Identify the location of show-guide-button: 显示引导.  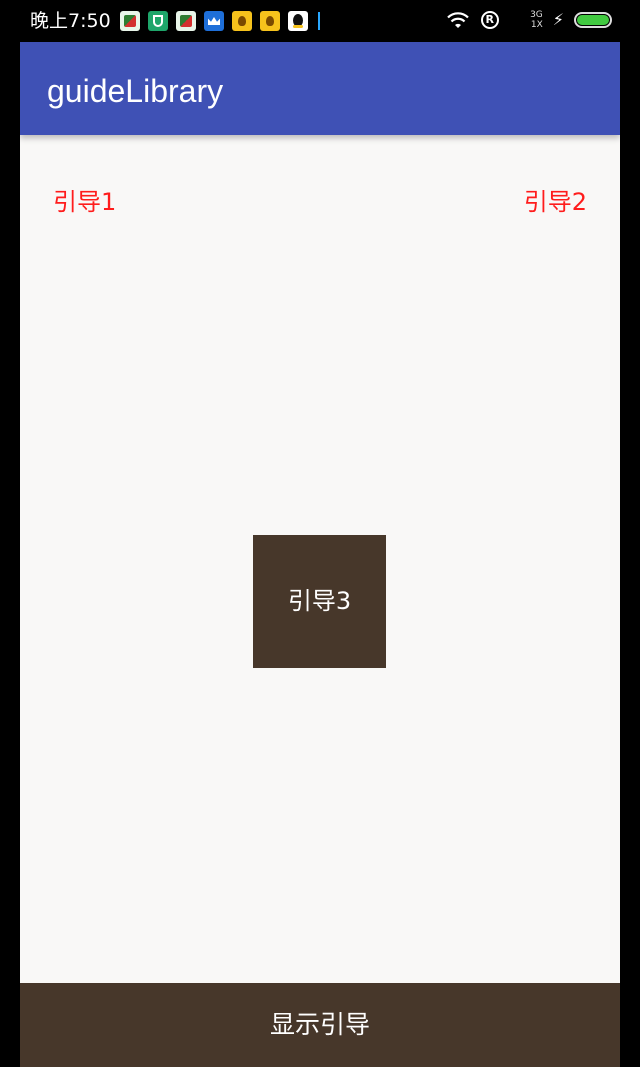
(320, 1025).